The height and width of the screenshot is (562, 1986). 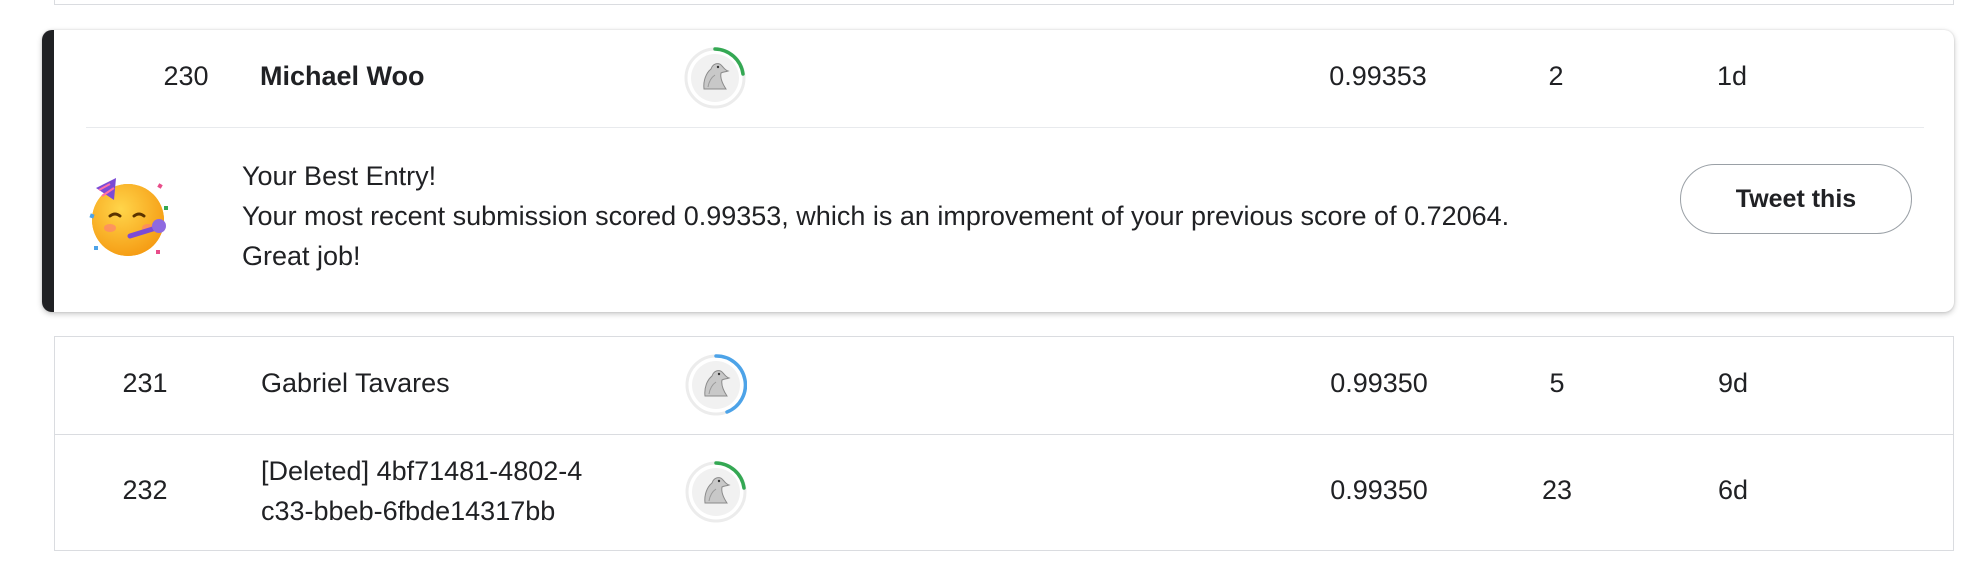 I want to click on score-cell: 0.99353, so click(x=1378, y=76).